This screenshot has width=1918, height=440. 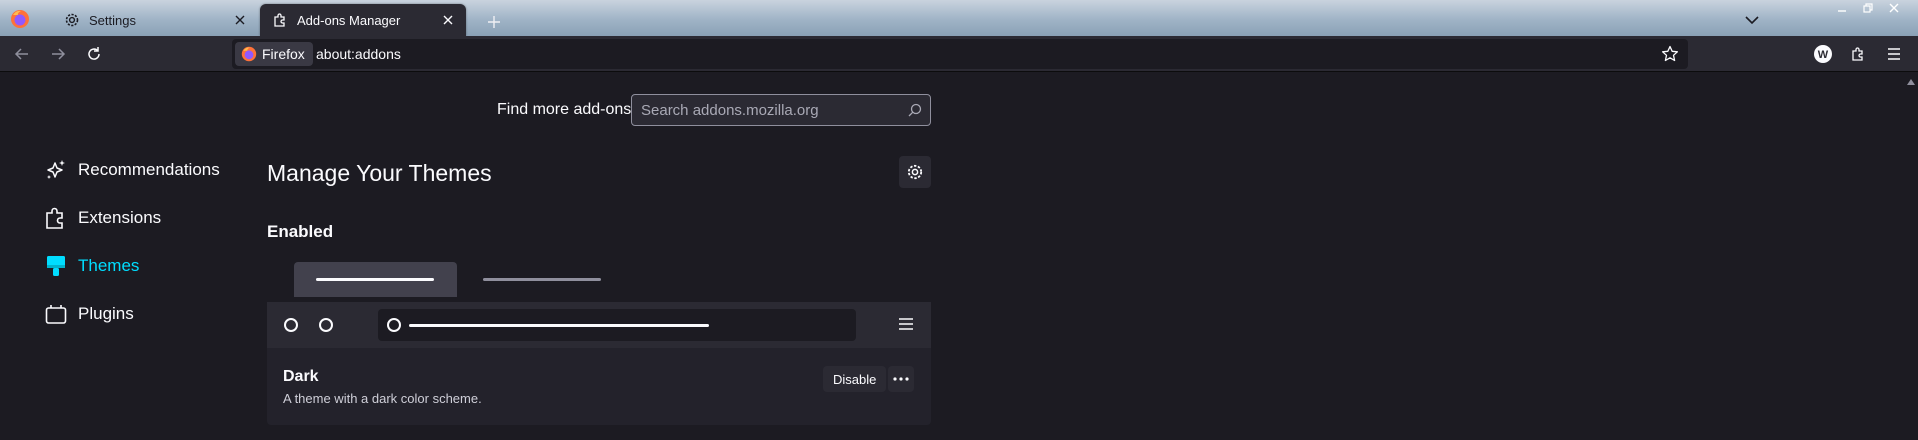 I want to click on navigation-toolbar: Firefox about:addons W, so click(x=959, y=54).